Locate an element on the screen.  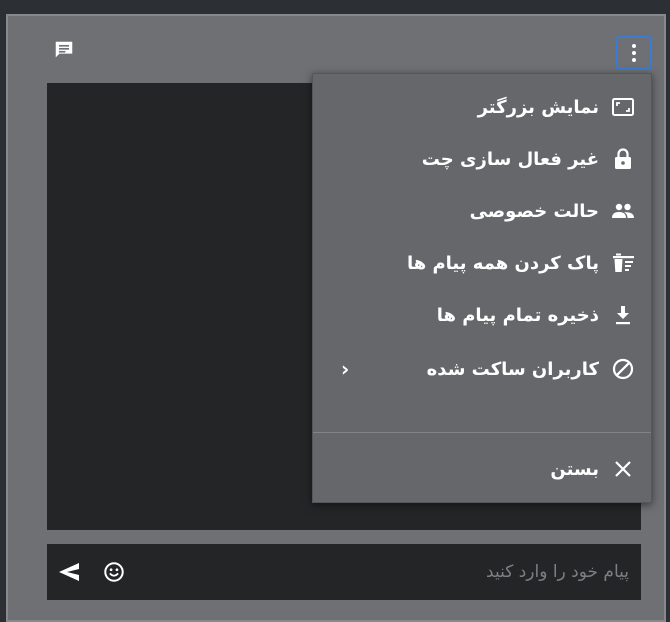
menu-item-label: ذخیره تمام پیام ها is located at coordinates (517, 315).